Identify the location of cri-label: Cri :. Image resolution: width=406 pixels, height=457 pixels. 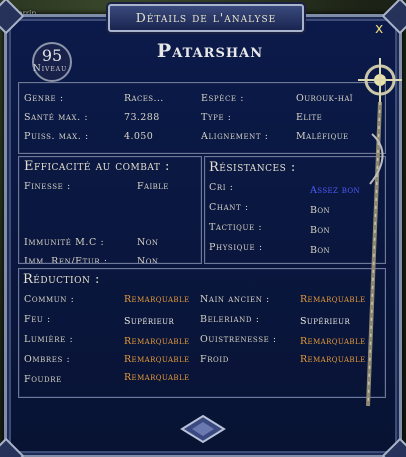
(221, 187).